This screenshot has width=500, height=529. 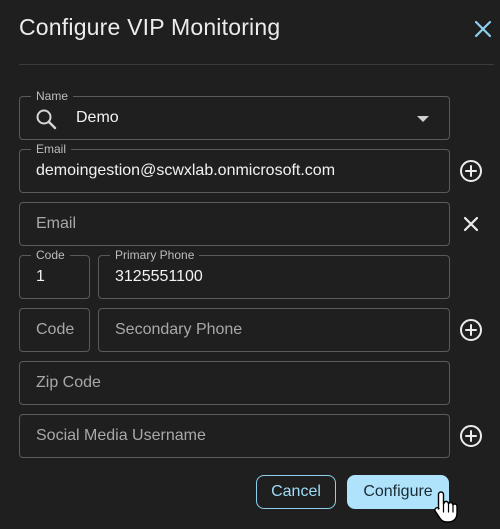 I want to click on add-email-button, so click(x=471, y=171).